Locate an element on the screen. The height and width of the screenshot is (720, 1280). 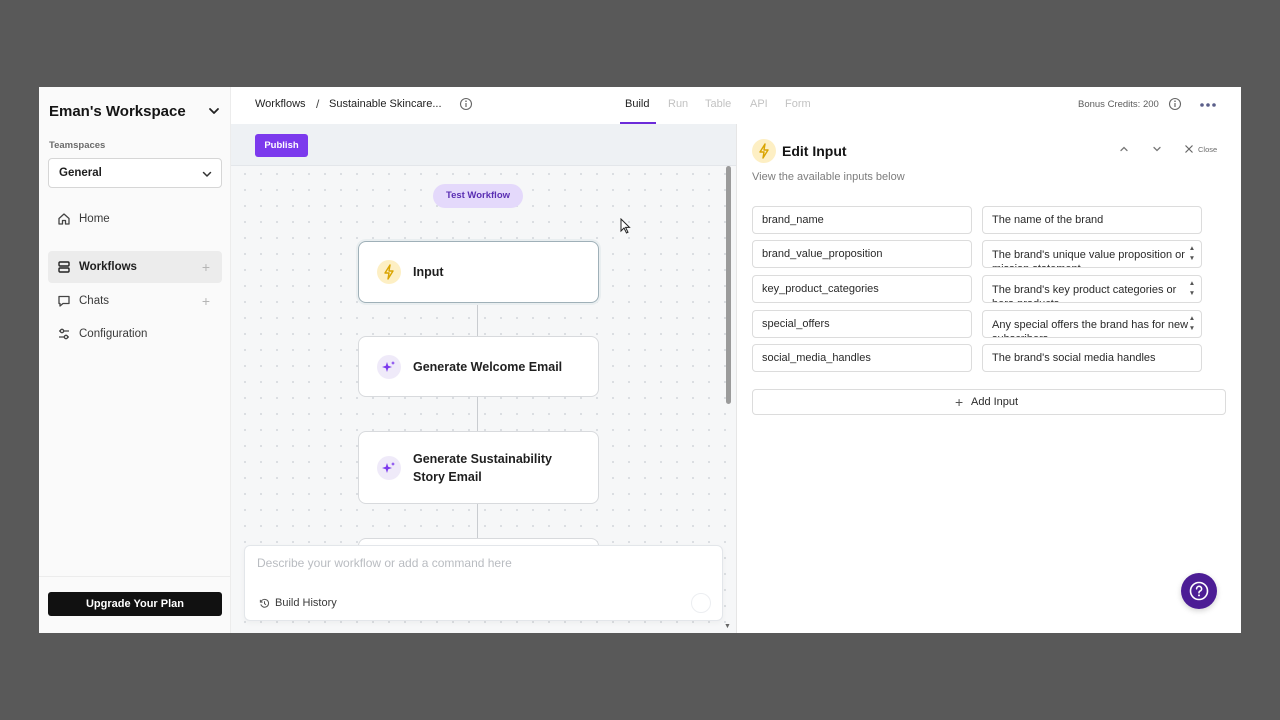
teamspace-selected: General is located at coordinates (80, 173).